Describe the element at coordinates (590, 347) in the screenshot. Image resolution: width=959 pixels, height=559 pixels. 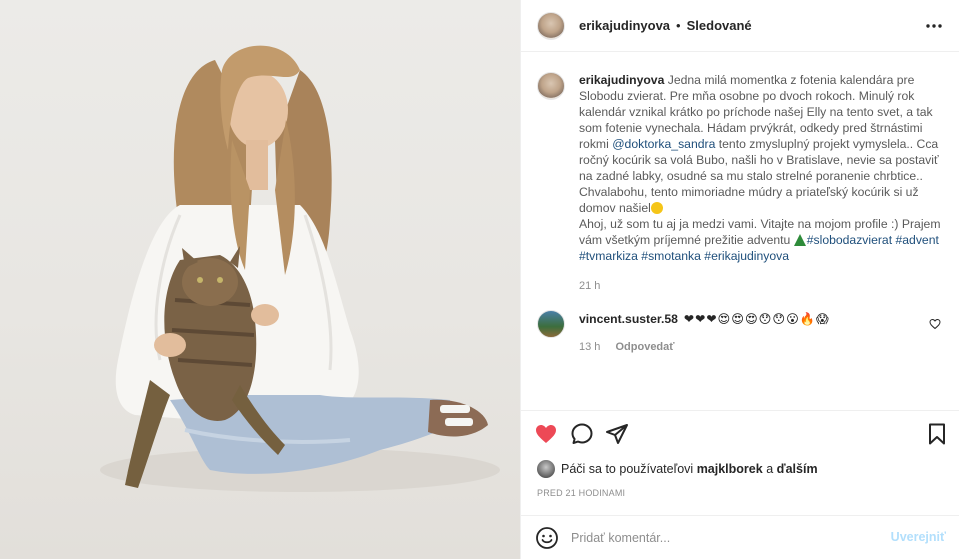
I see `comment-timestamp: 13 h` at that location.